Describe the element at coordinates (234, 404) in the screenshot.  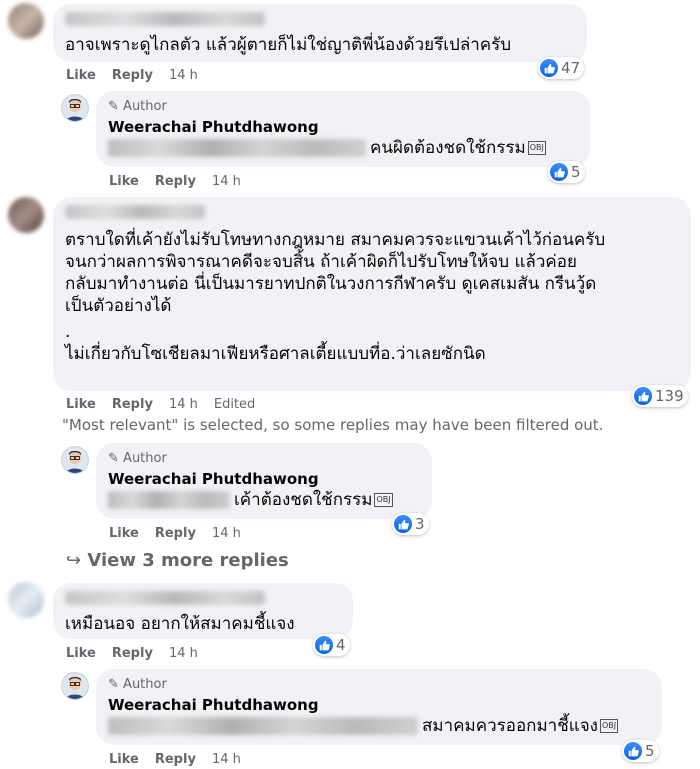
I see `edited-label: Edited` at that location.